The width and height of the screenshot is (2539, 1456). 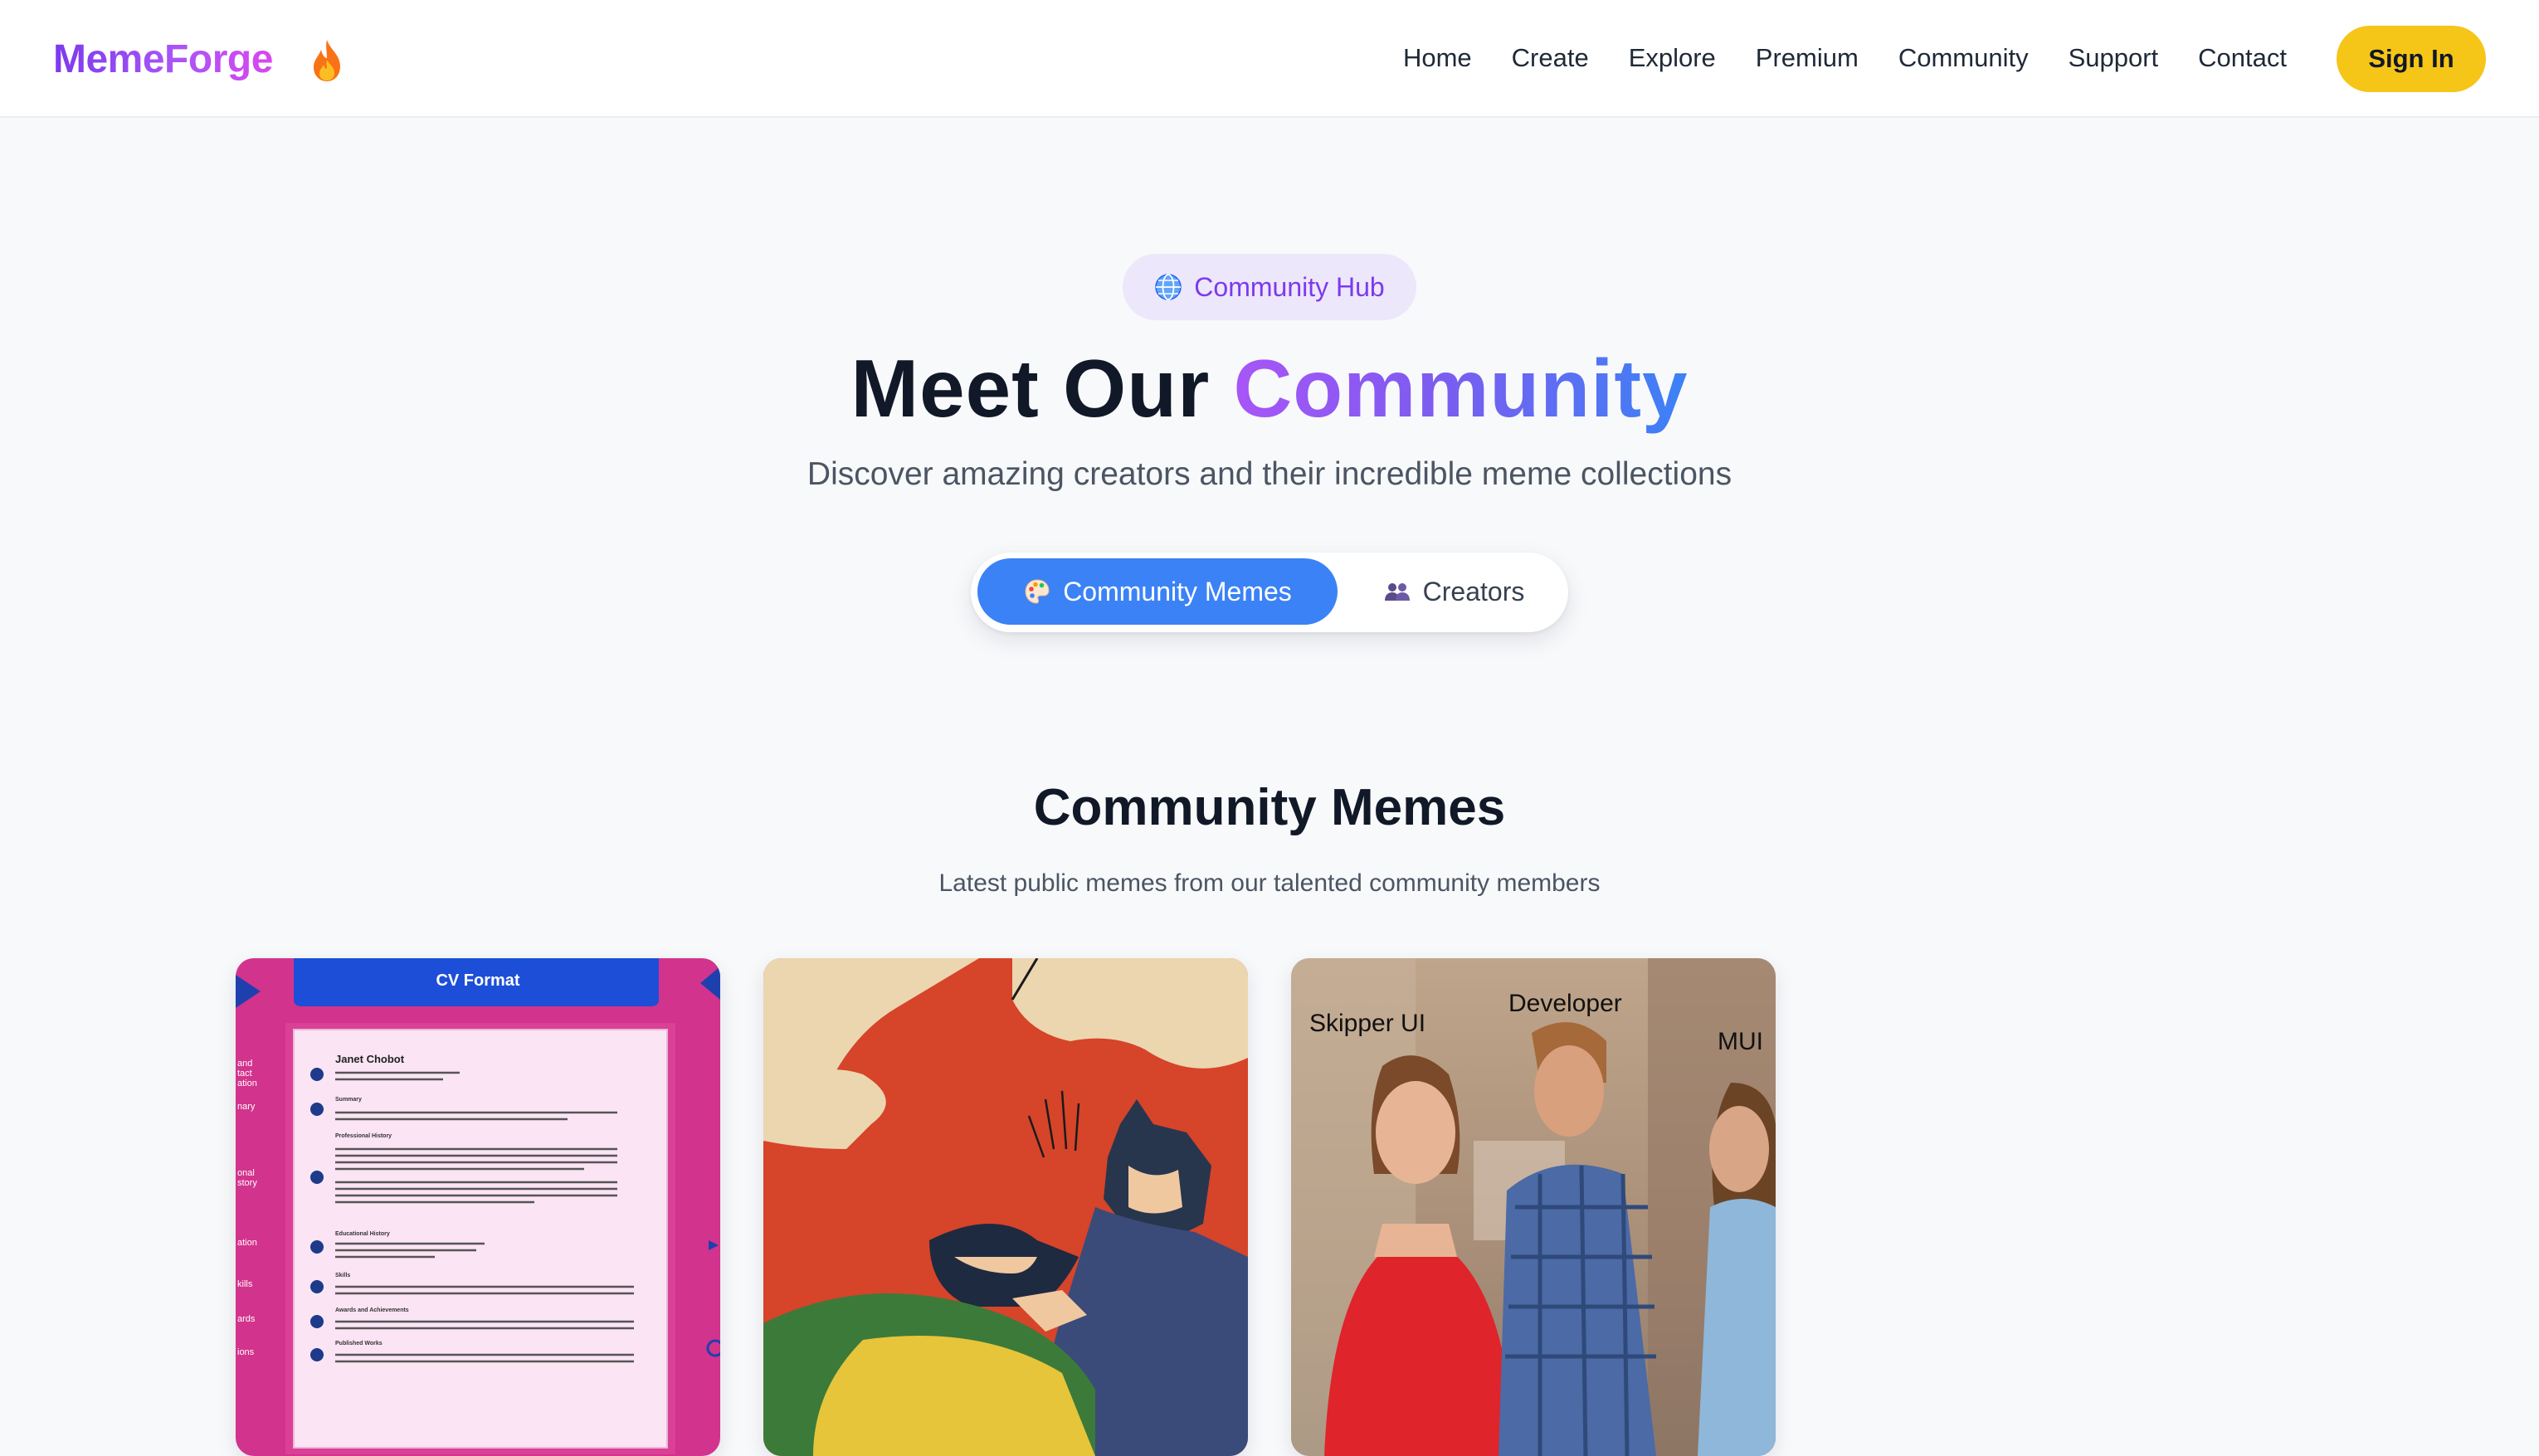 I want to click on nav-link-support: Support, so click(x=2114, y=58).